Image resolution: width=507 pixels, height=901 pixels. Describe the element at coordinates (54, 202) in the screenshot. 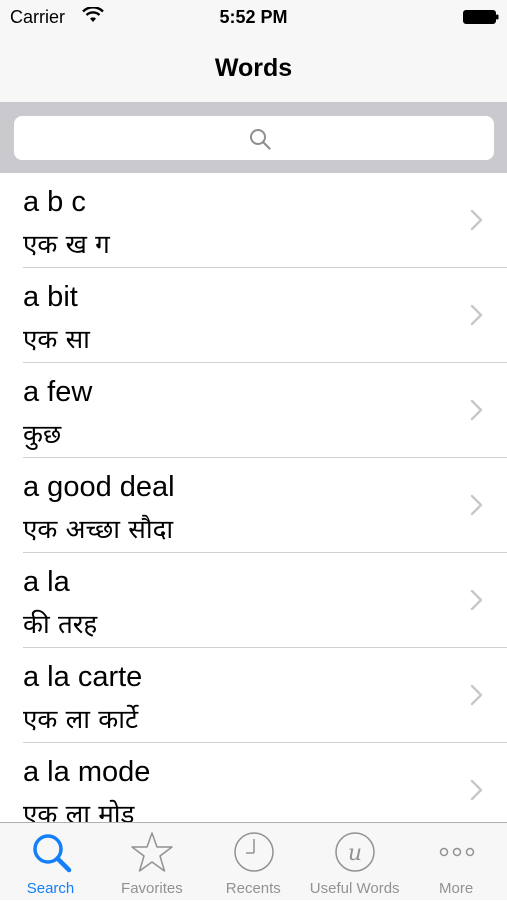

I see `word-english: a b c` at that location.